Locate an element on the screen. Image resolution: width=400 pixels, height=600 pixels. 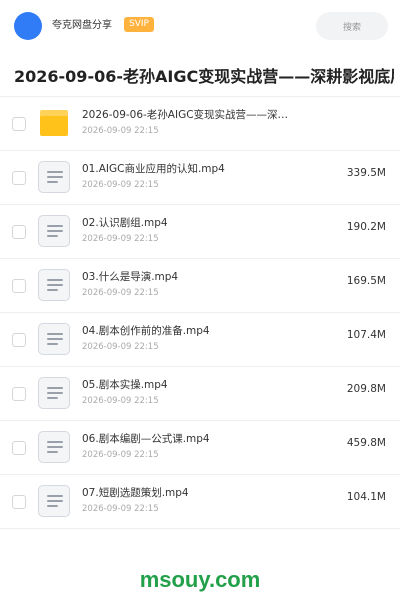
file-size: 190.2M is located at coordinates (366, 227).